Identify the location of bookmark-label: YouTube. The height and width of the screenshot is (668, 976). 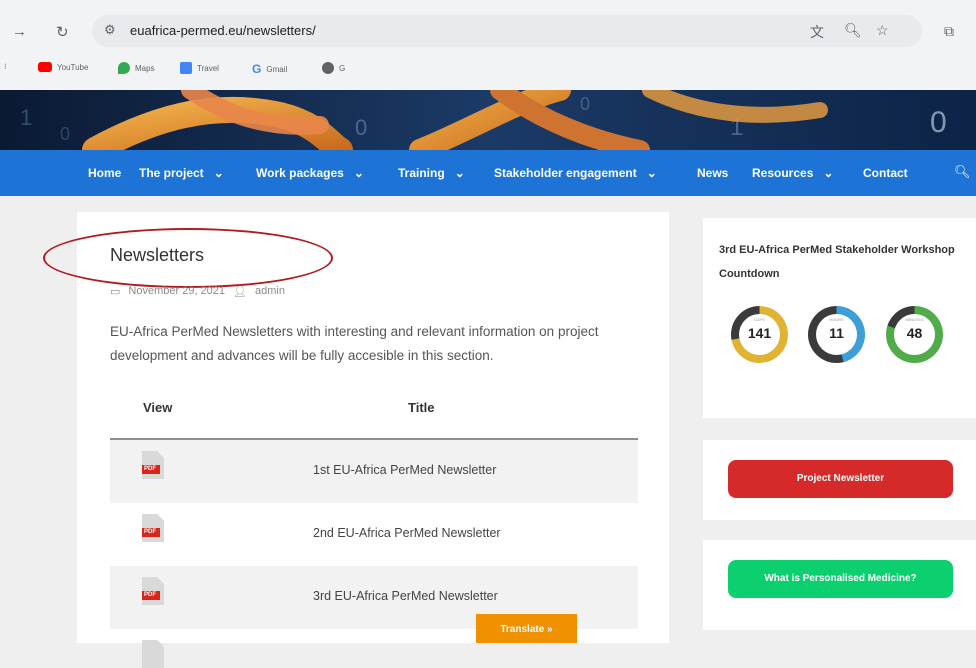
(73, 67).